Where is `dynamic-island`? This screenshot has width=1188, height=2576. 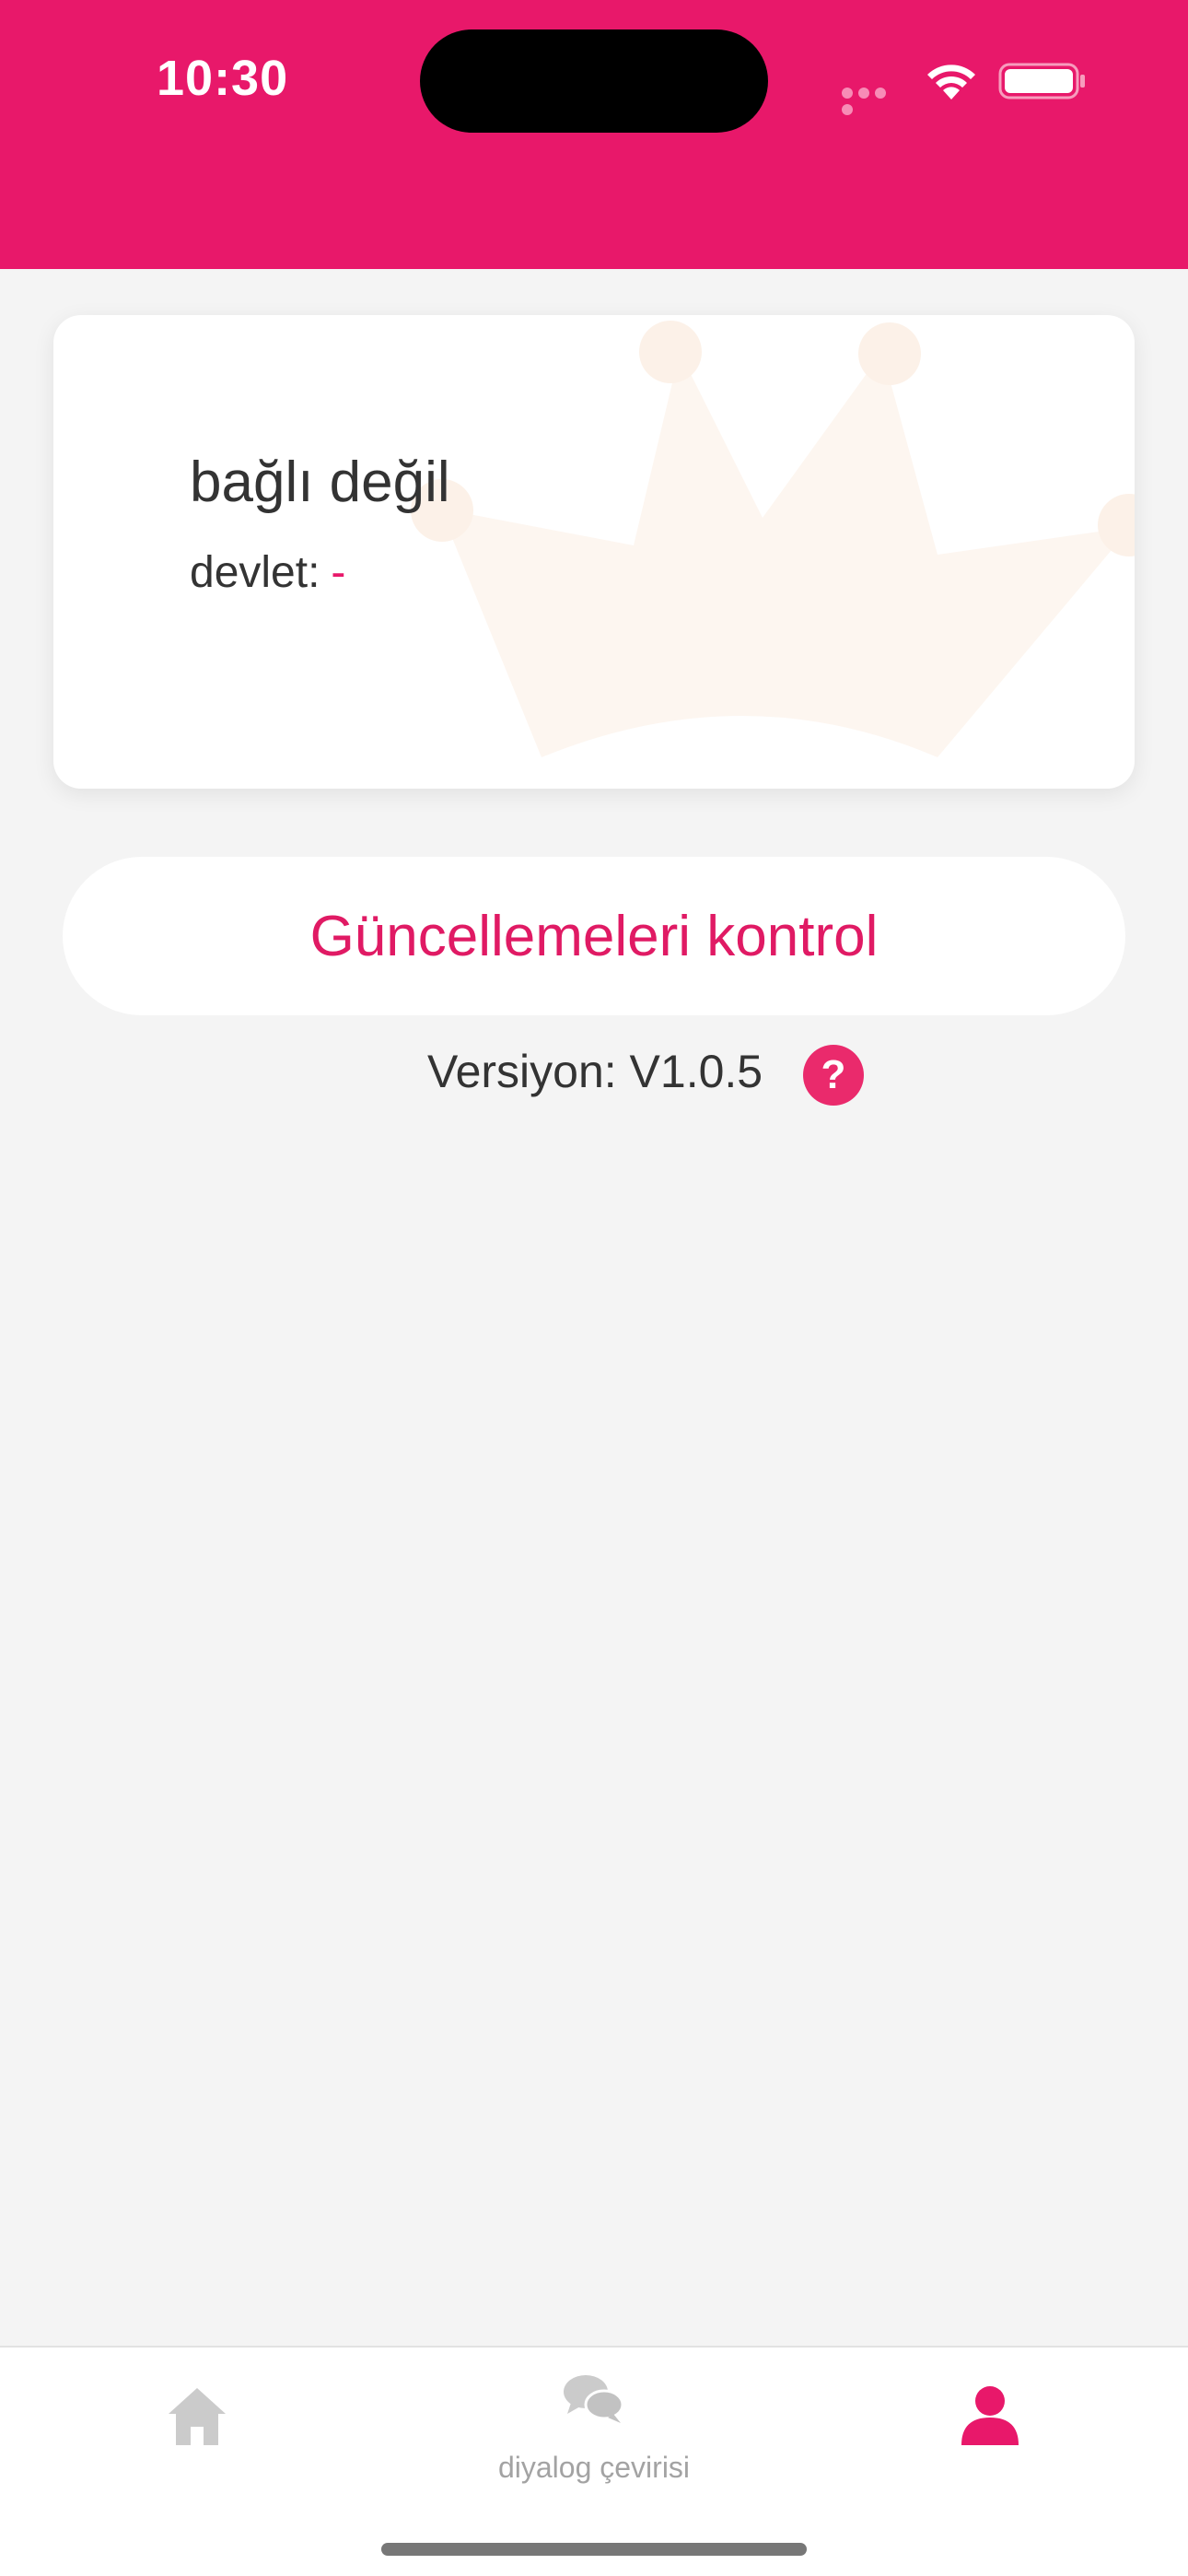
dynamic-island is located at coordinates (594, 81).